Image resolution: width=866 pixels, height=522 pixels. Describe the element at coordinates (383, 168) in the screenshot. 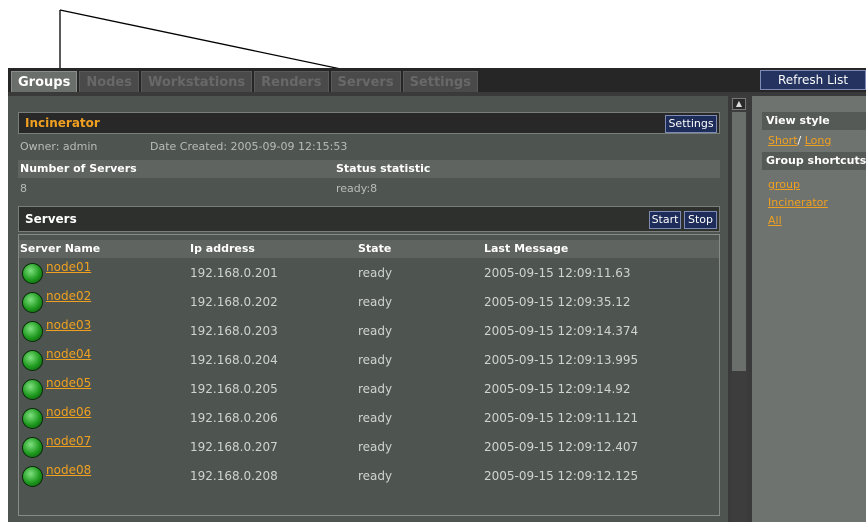

I see `status-statistic-label: Status statistic` at that location.